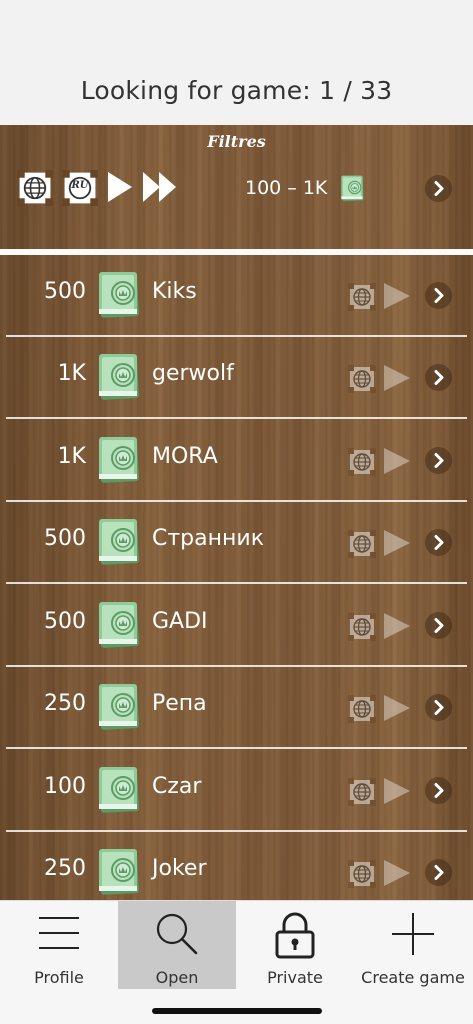 The width and height of the screenshot is (473, 1024). I want to click on game-row: 1K MORA, so click(236, 461).